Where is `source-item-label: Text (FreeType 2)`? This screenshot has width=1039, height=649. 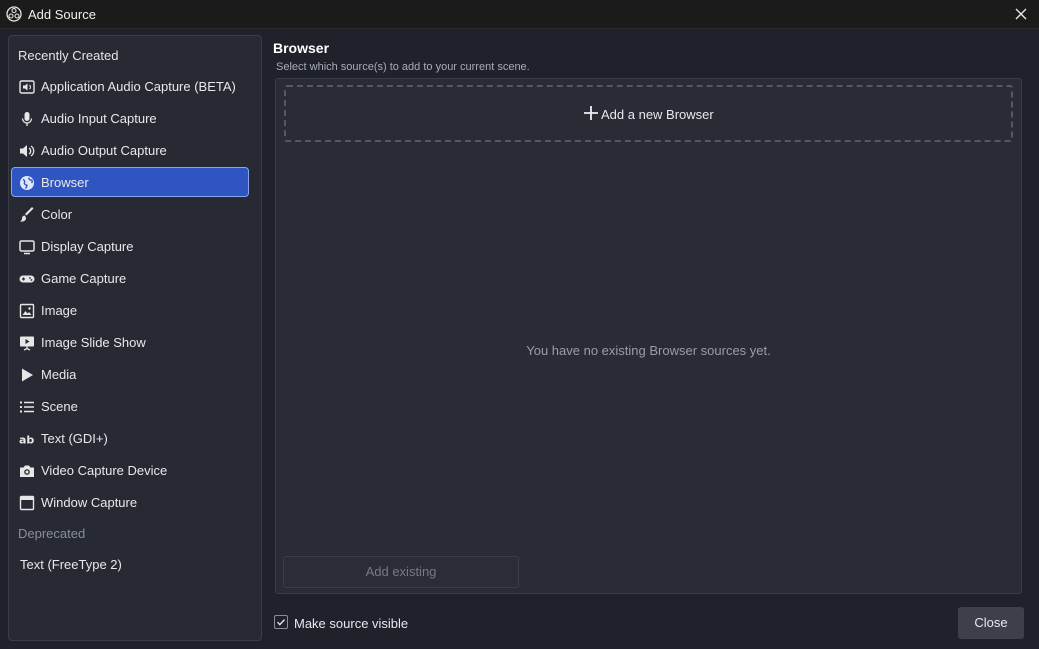 source-item-label: Text (FreeType 2) is located at coordinates (71, 564).